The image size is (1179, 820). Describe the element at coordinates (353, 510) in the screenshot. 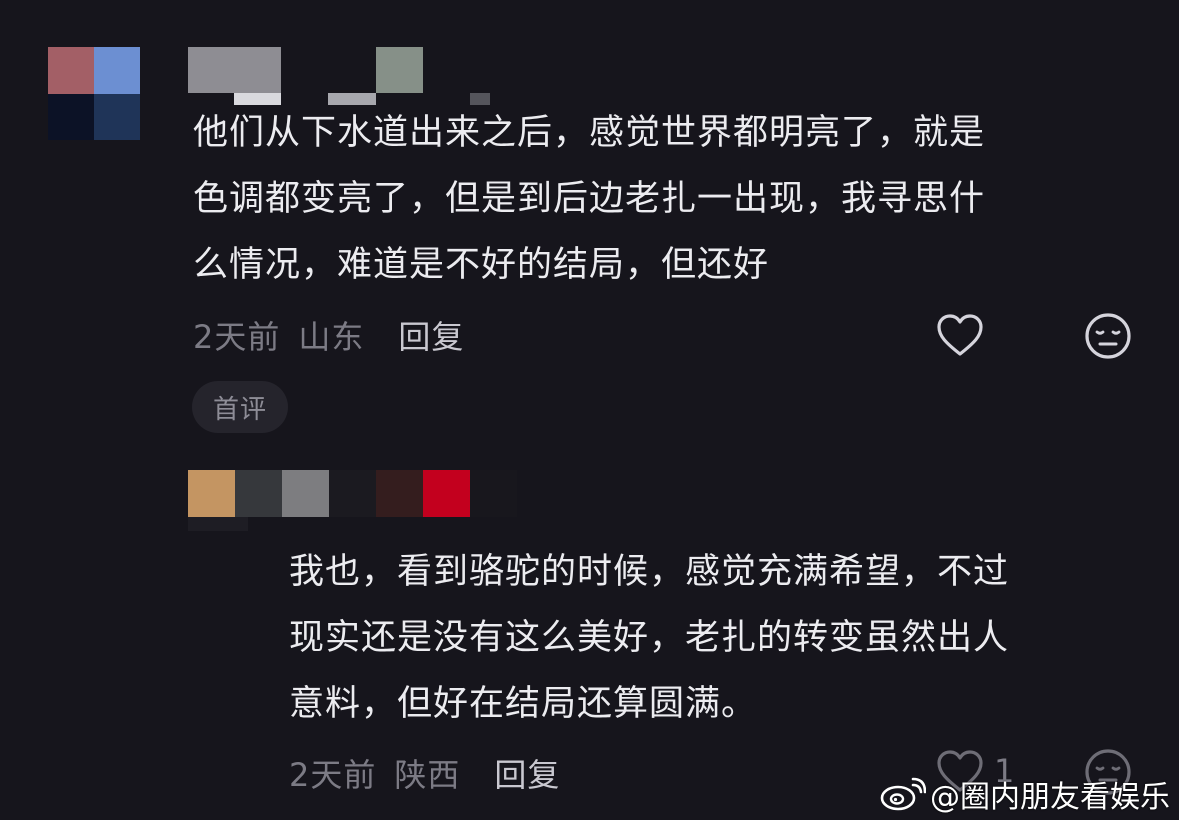

I see `reply-username` at that location.